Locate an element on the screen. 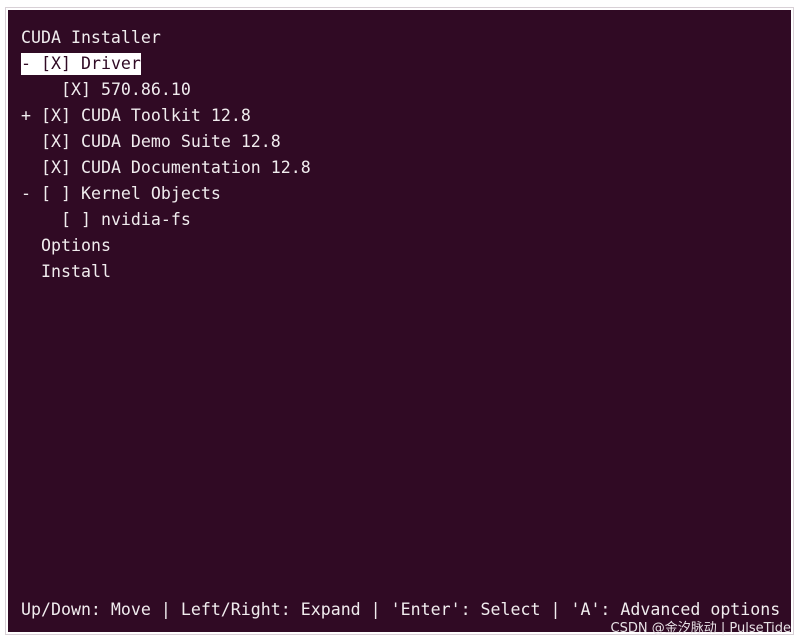 The width and height of the screenshot is (801, 642). menu-item-driver-version: [X] 570.86.10 is located at coordinates (106, 90).